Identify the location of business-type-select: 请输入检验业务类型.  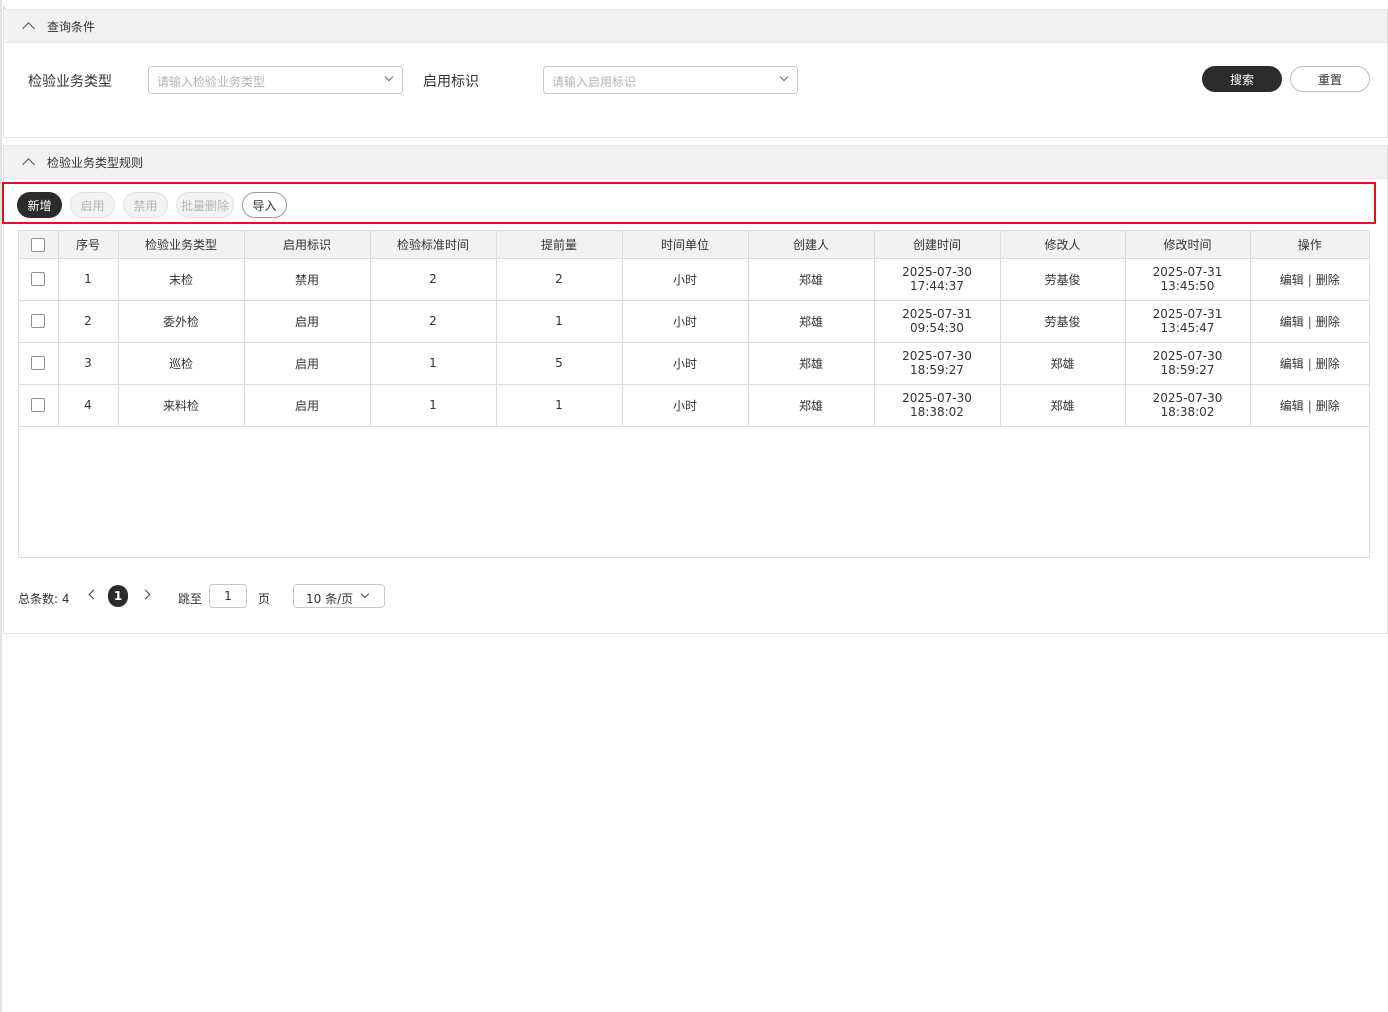
(275, 80).